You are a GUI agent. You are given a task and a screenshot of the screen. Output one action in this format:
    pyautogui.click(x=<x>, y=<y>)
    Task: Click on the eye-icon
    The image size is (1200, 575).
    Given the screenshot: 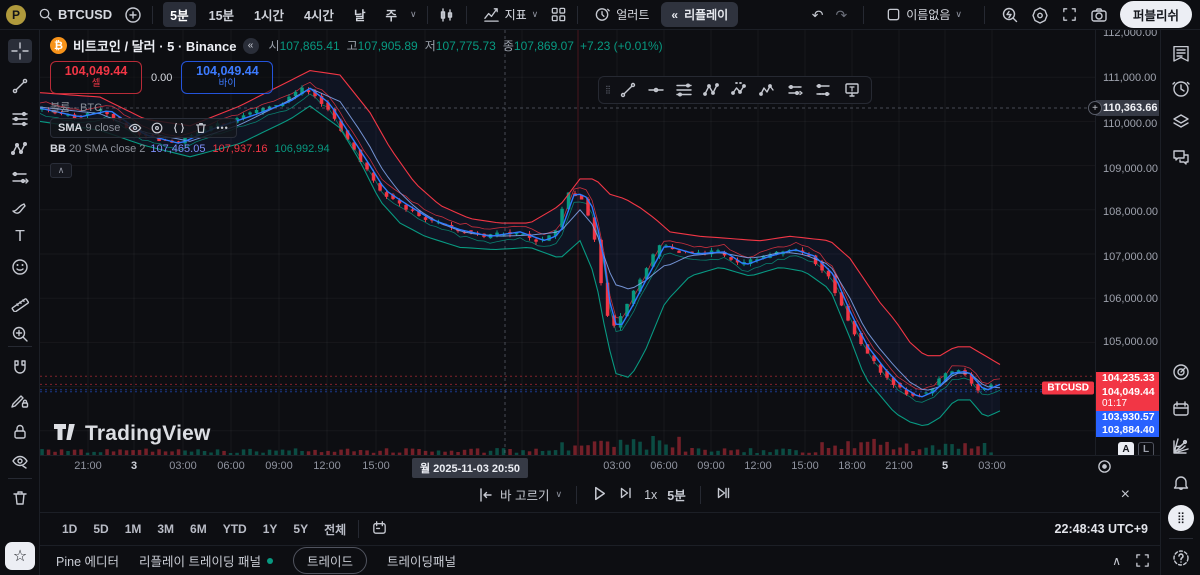 What is the action you would take?
    pyautogui.click(x=135, y=128)
    